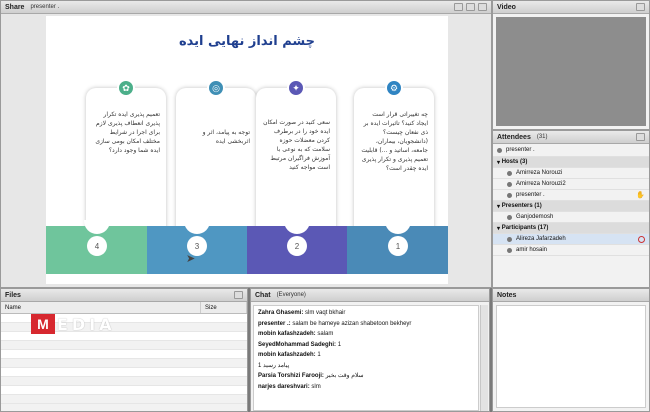 The image size is (650, 412). Describe the element at coordinates (571, 356) in the screenshot. I see `notes-area` at that location.